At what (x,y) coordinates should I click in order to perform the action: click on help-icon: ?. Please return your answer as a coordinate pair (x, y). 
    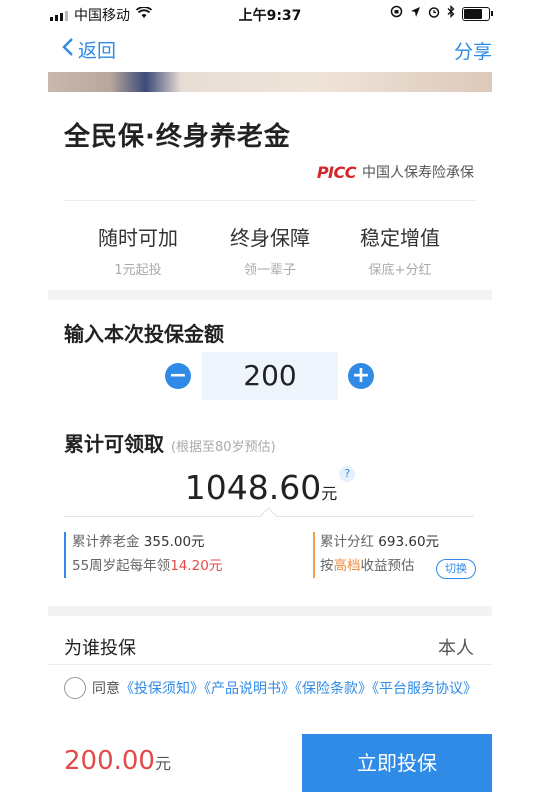
    Looking at the image, I should click on (347, 474).